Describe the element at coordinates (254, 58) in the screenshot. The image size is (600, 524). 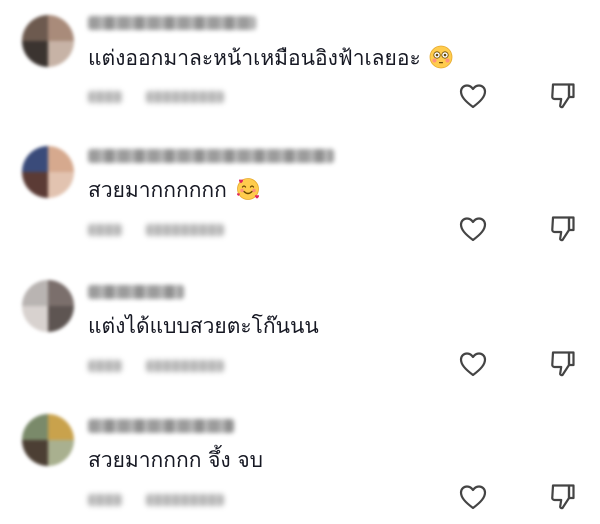
I see `comment-text-content: แต่งออกมาละหน้าเหมือนอิงฟ้าเลยอะ` at that location.